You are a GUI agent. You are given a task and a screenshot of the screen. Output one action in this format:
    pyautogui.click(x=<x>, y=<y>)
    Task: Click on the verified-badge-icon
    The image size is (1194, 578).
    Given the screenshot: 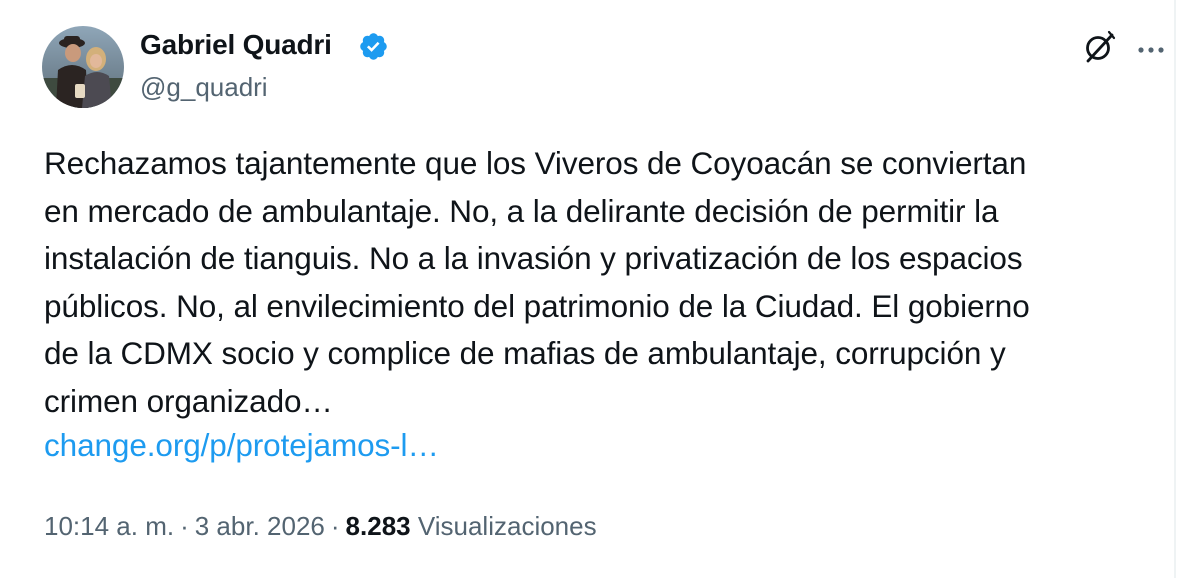 What is the action you would take?
    pyautogui.click(x=373, y=46)
    